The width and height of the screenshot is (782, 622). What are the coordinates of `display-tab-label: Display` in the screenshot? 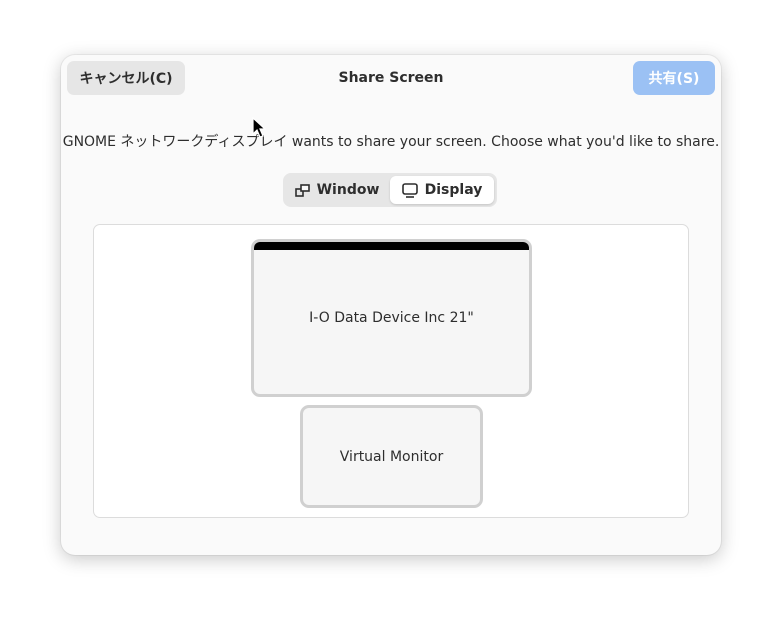 It's located at (453, 190).